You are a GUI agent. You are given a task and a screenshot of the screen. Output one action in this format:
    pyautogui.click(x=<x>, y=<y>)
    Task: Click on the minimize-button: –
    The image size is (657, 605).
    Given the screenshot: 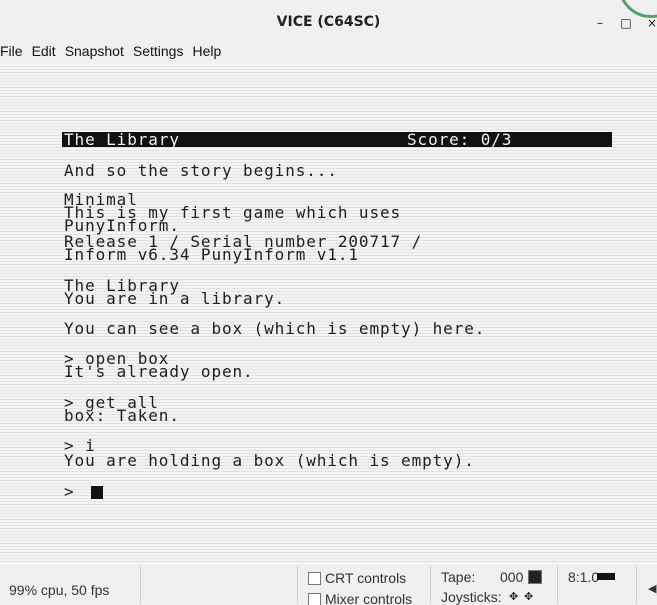 What is the action you would take?
    pyautogui.click(x=600, y=23)
    